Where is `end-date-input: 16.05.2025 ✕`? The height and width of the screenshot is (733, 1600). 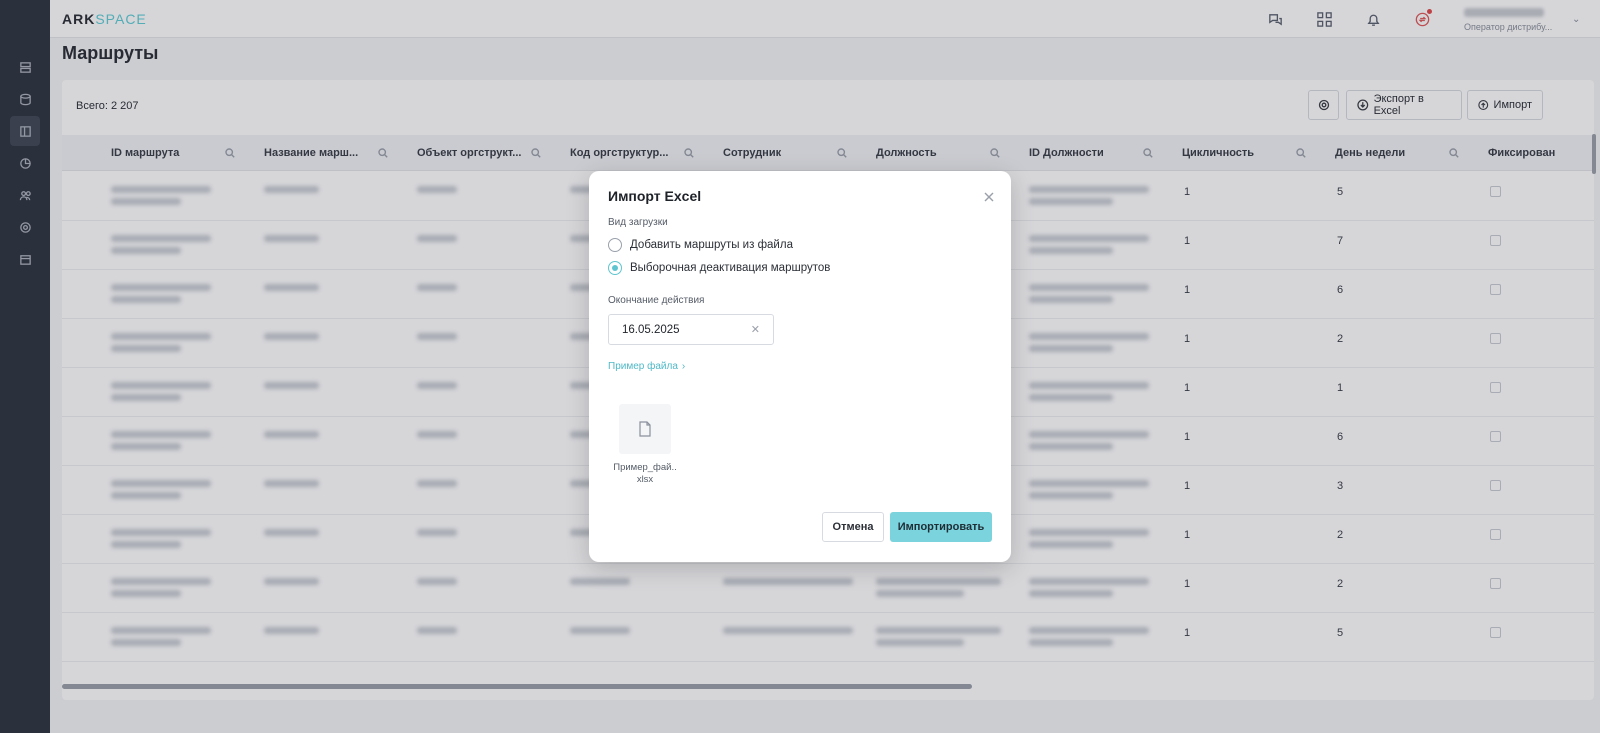
end-date-input: 16.05.2025 ✕ is located at coordinates (691, 329).